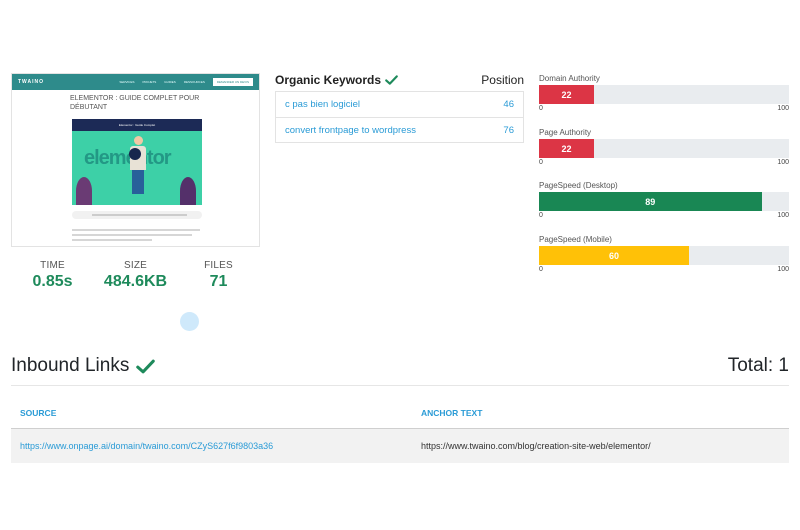 This screenshot has width=800, height=530. What do you see at coordinates (194, 82) in the screenshot?
I see `thumbnail-menu-item: RESSOURCES` at bounding box center [194, 82].